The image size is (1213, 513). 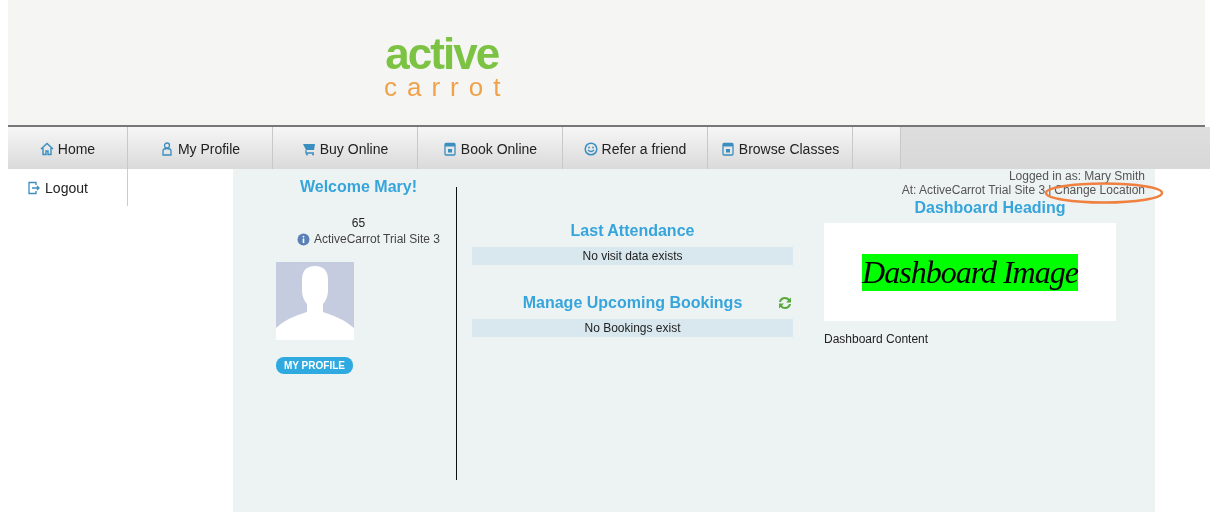 I want to click on location-text: At: ActiveCarrot Trial Site 3, so click(x=973, y=190).